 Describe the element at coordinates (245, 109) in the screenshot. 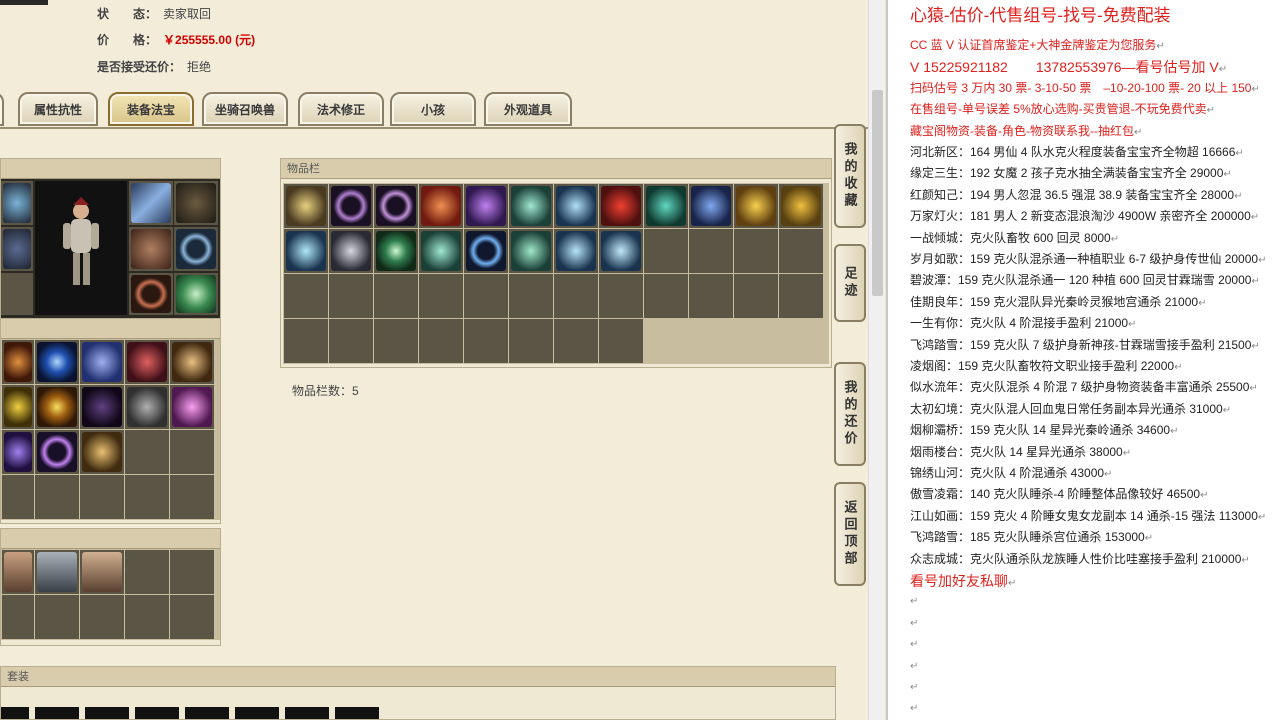

I see `tab-mounts-pets: 坐骑召唤兽` at that location.